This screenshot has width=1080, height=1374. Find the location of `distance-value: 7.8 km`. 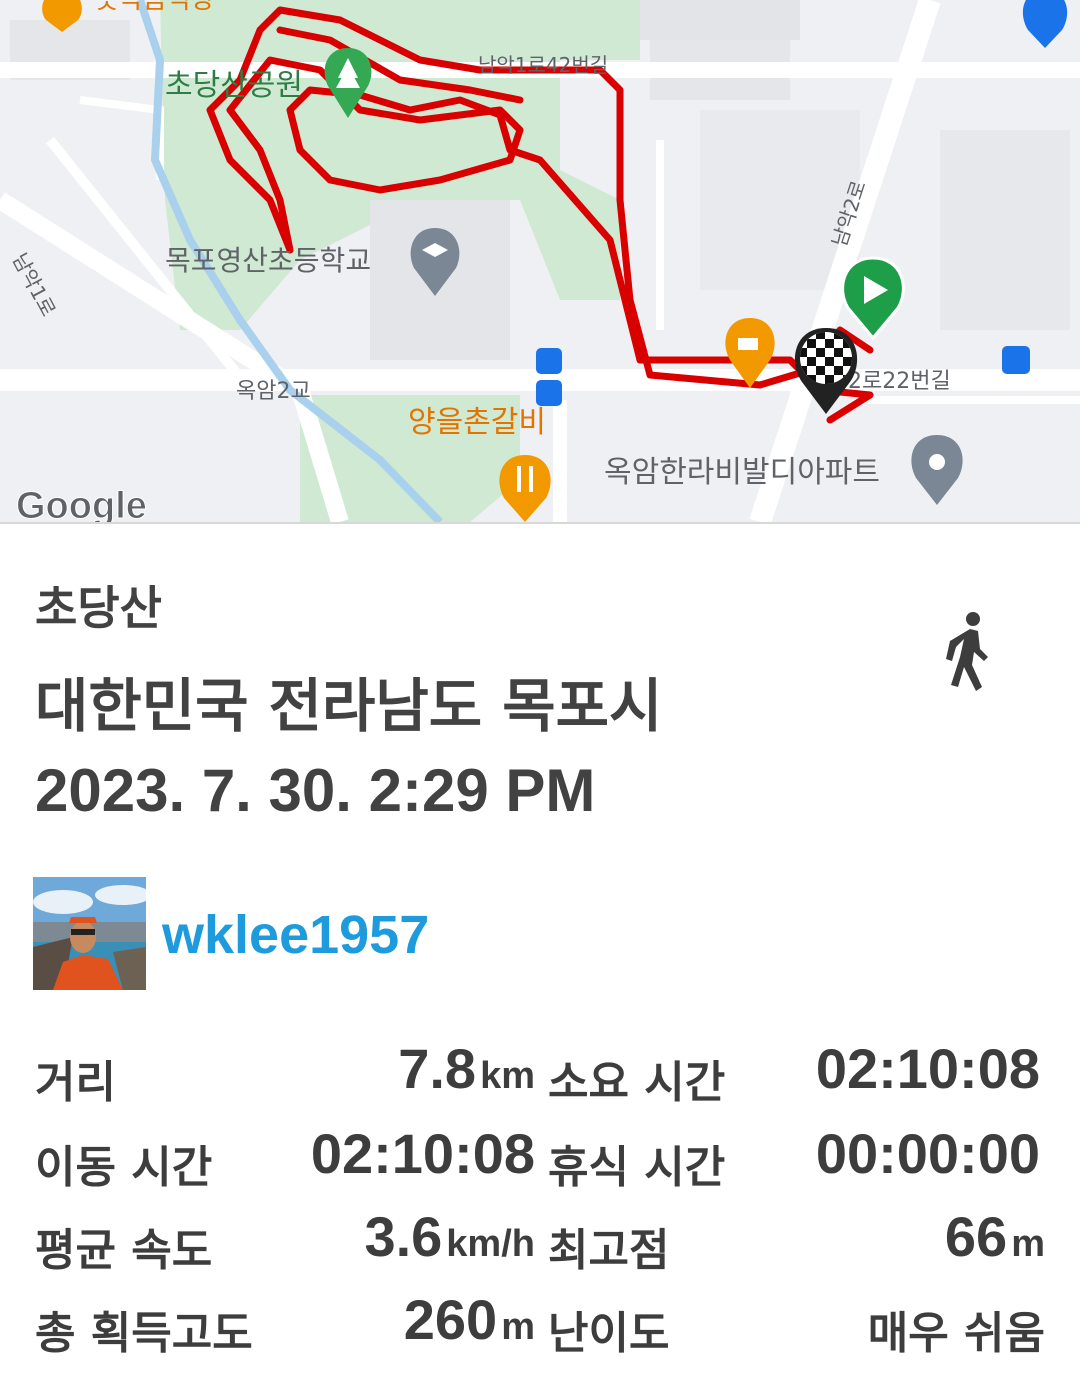

distance-value: 7.8 km is located at coordinates (466, 1068).